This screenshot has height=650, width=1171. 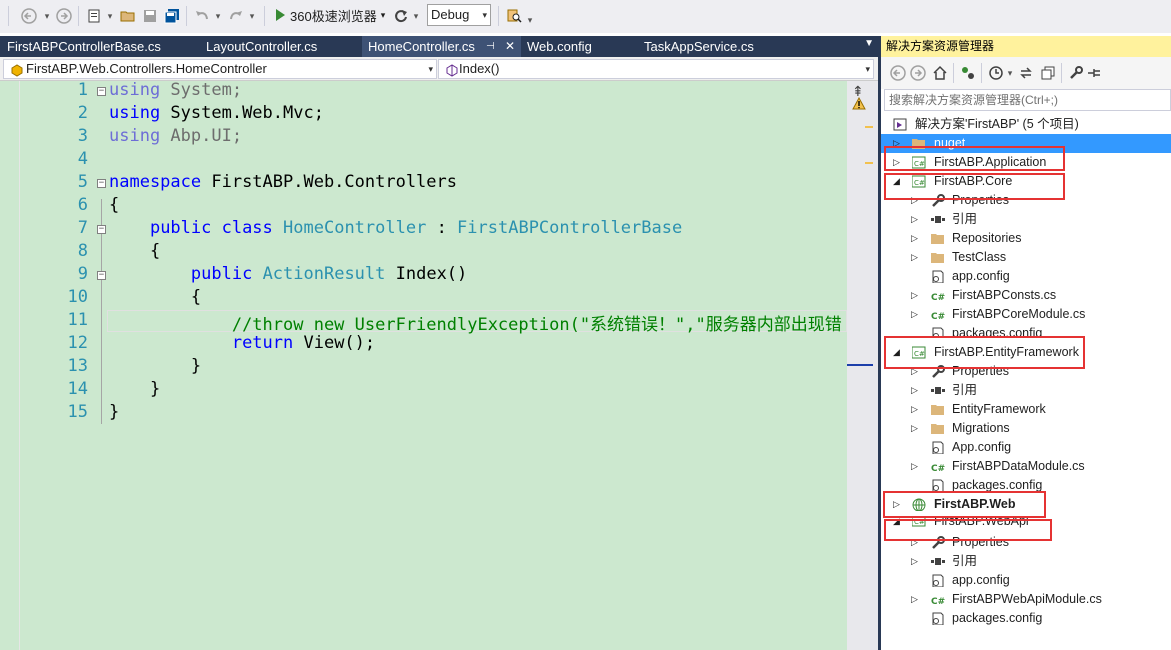 I want to click on code-text: {, so click(x=196, y=297).